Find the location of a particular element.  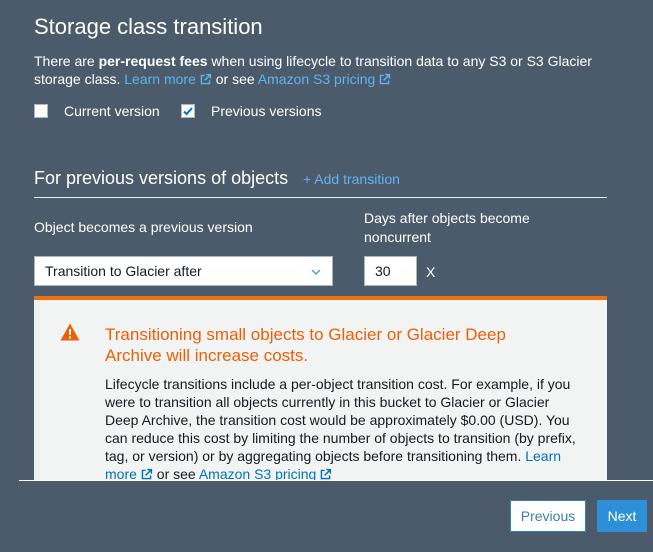

previous-versions-checkbox is located at coordinates (188, 111).